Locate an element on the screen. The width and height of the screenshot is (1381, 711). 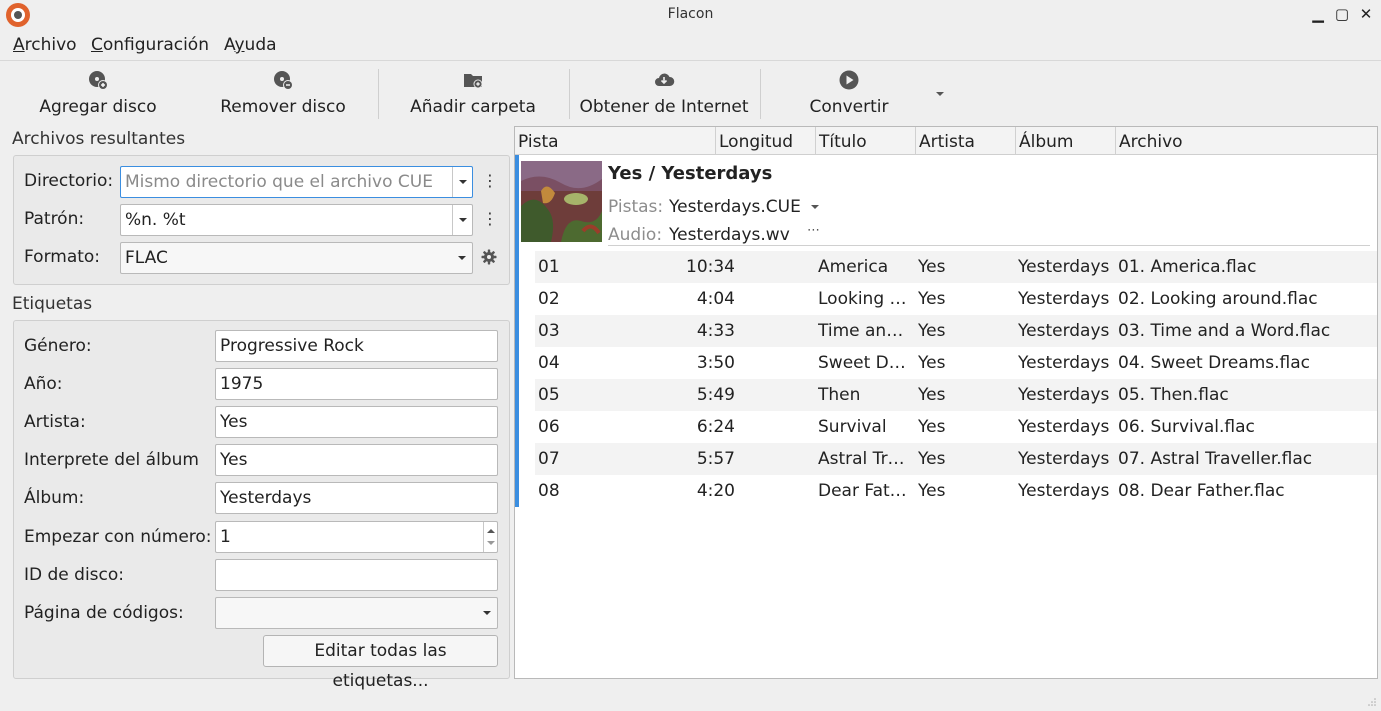
pattern-label: Patrón: is located at coordinates (54, 219).